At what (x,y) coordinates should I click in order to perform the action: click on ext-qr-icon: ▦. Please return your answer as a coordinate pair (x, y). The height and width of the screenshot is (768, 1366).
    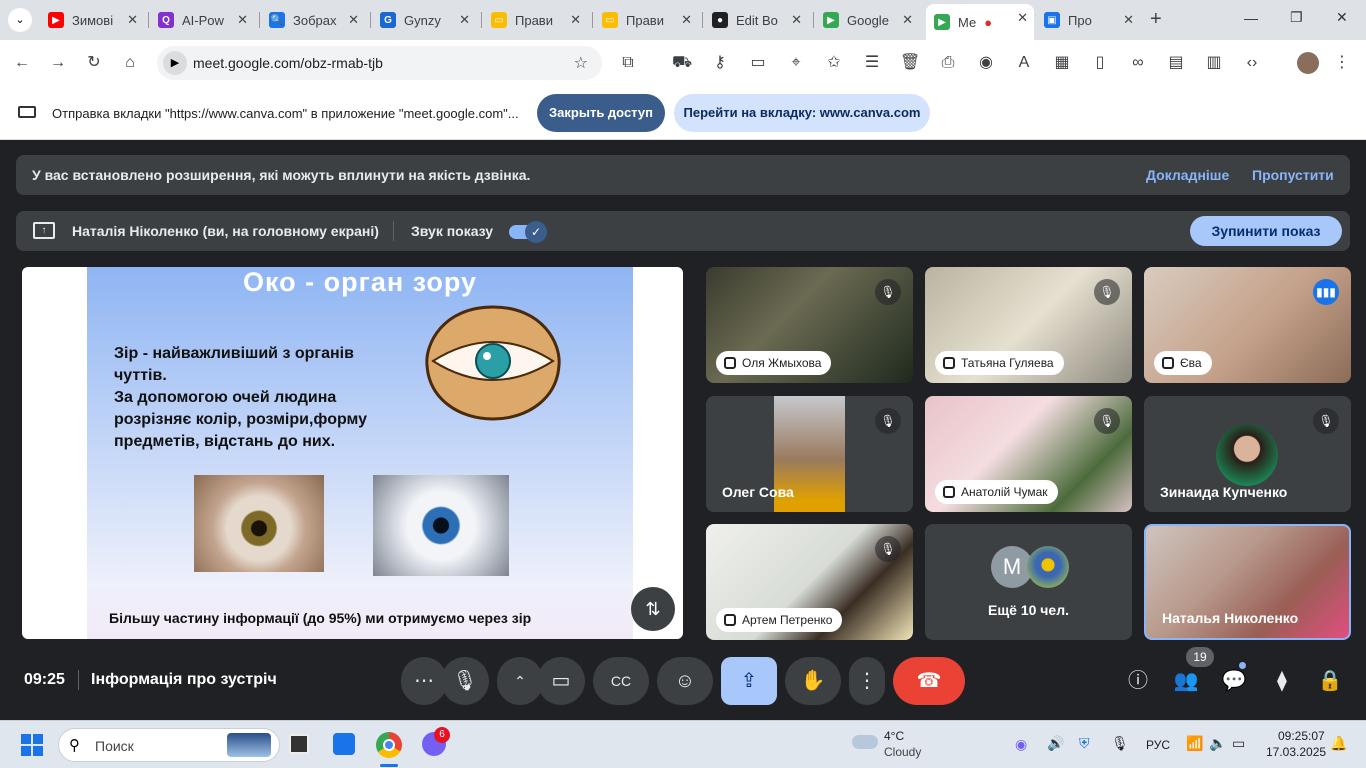
    Looking at the image, I should click on (1062, 63).